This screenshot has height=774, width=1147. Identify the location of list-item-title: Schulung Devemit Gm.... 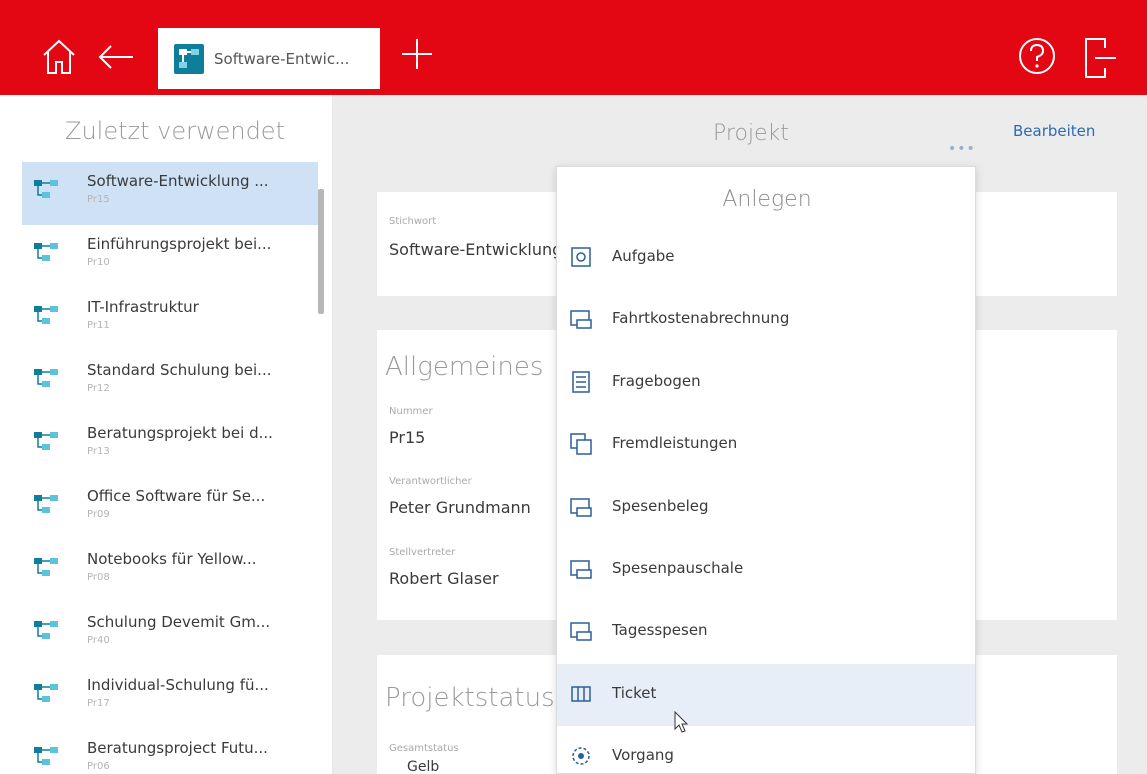
(179, 622).